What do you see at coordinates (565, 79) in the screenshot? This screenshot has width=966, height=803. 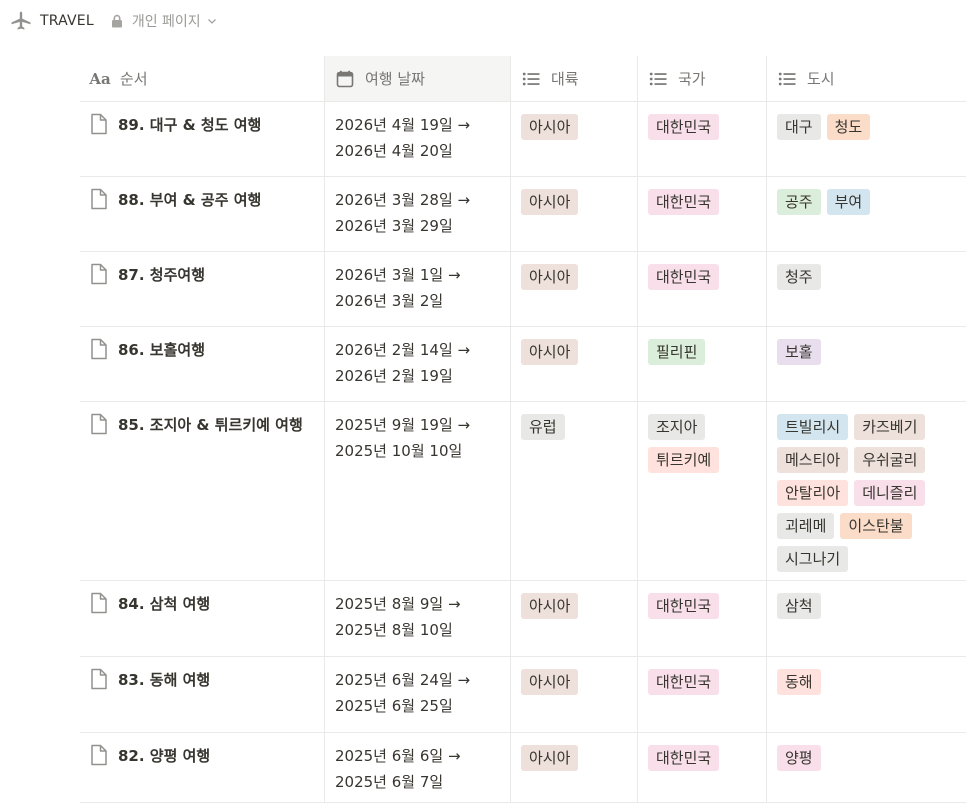 I see `column-label: 대륙` at bounding box center [565, 79].